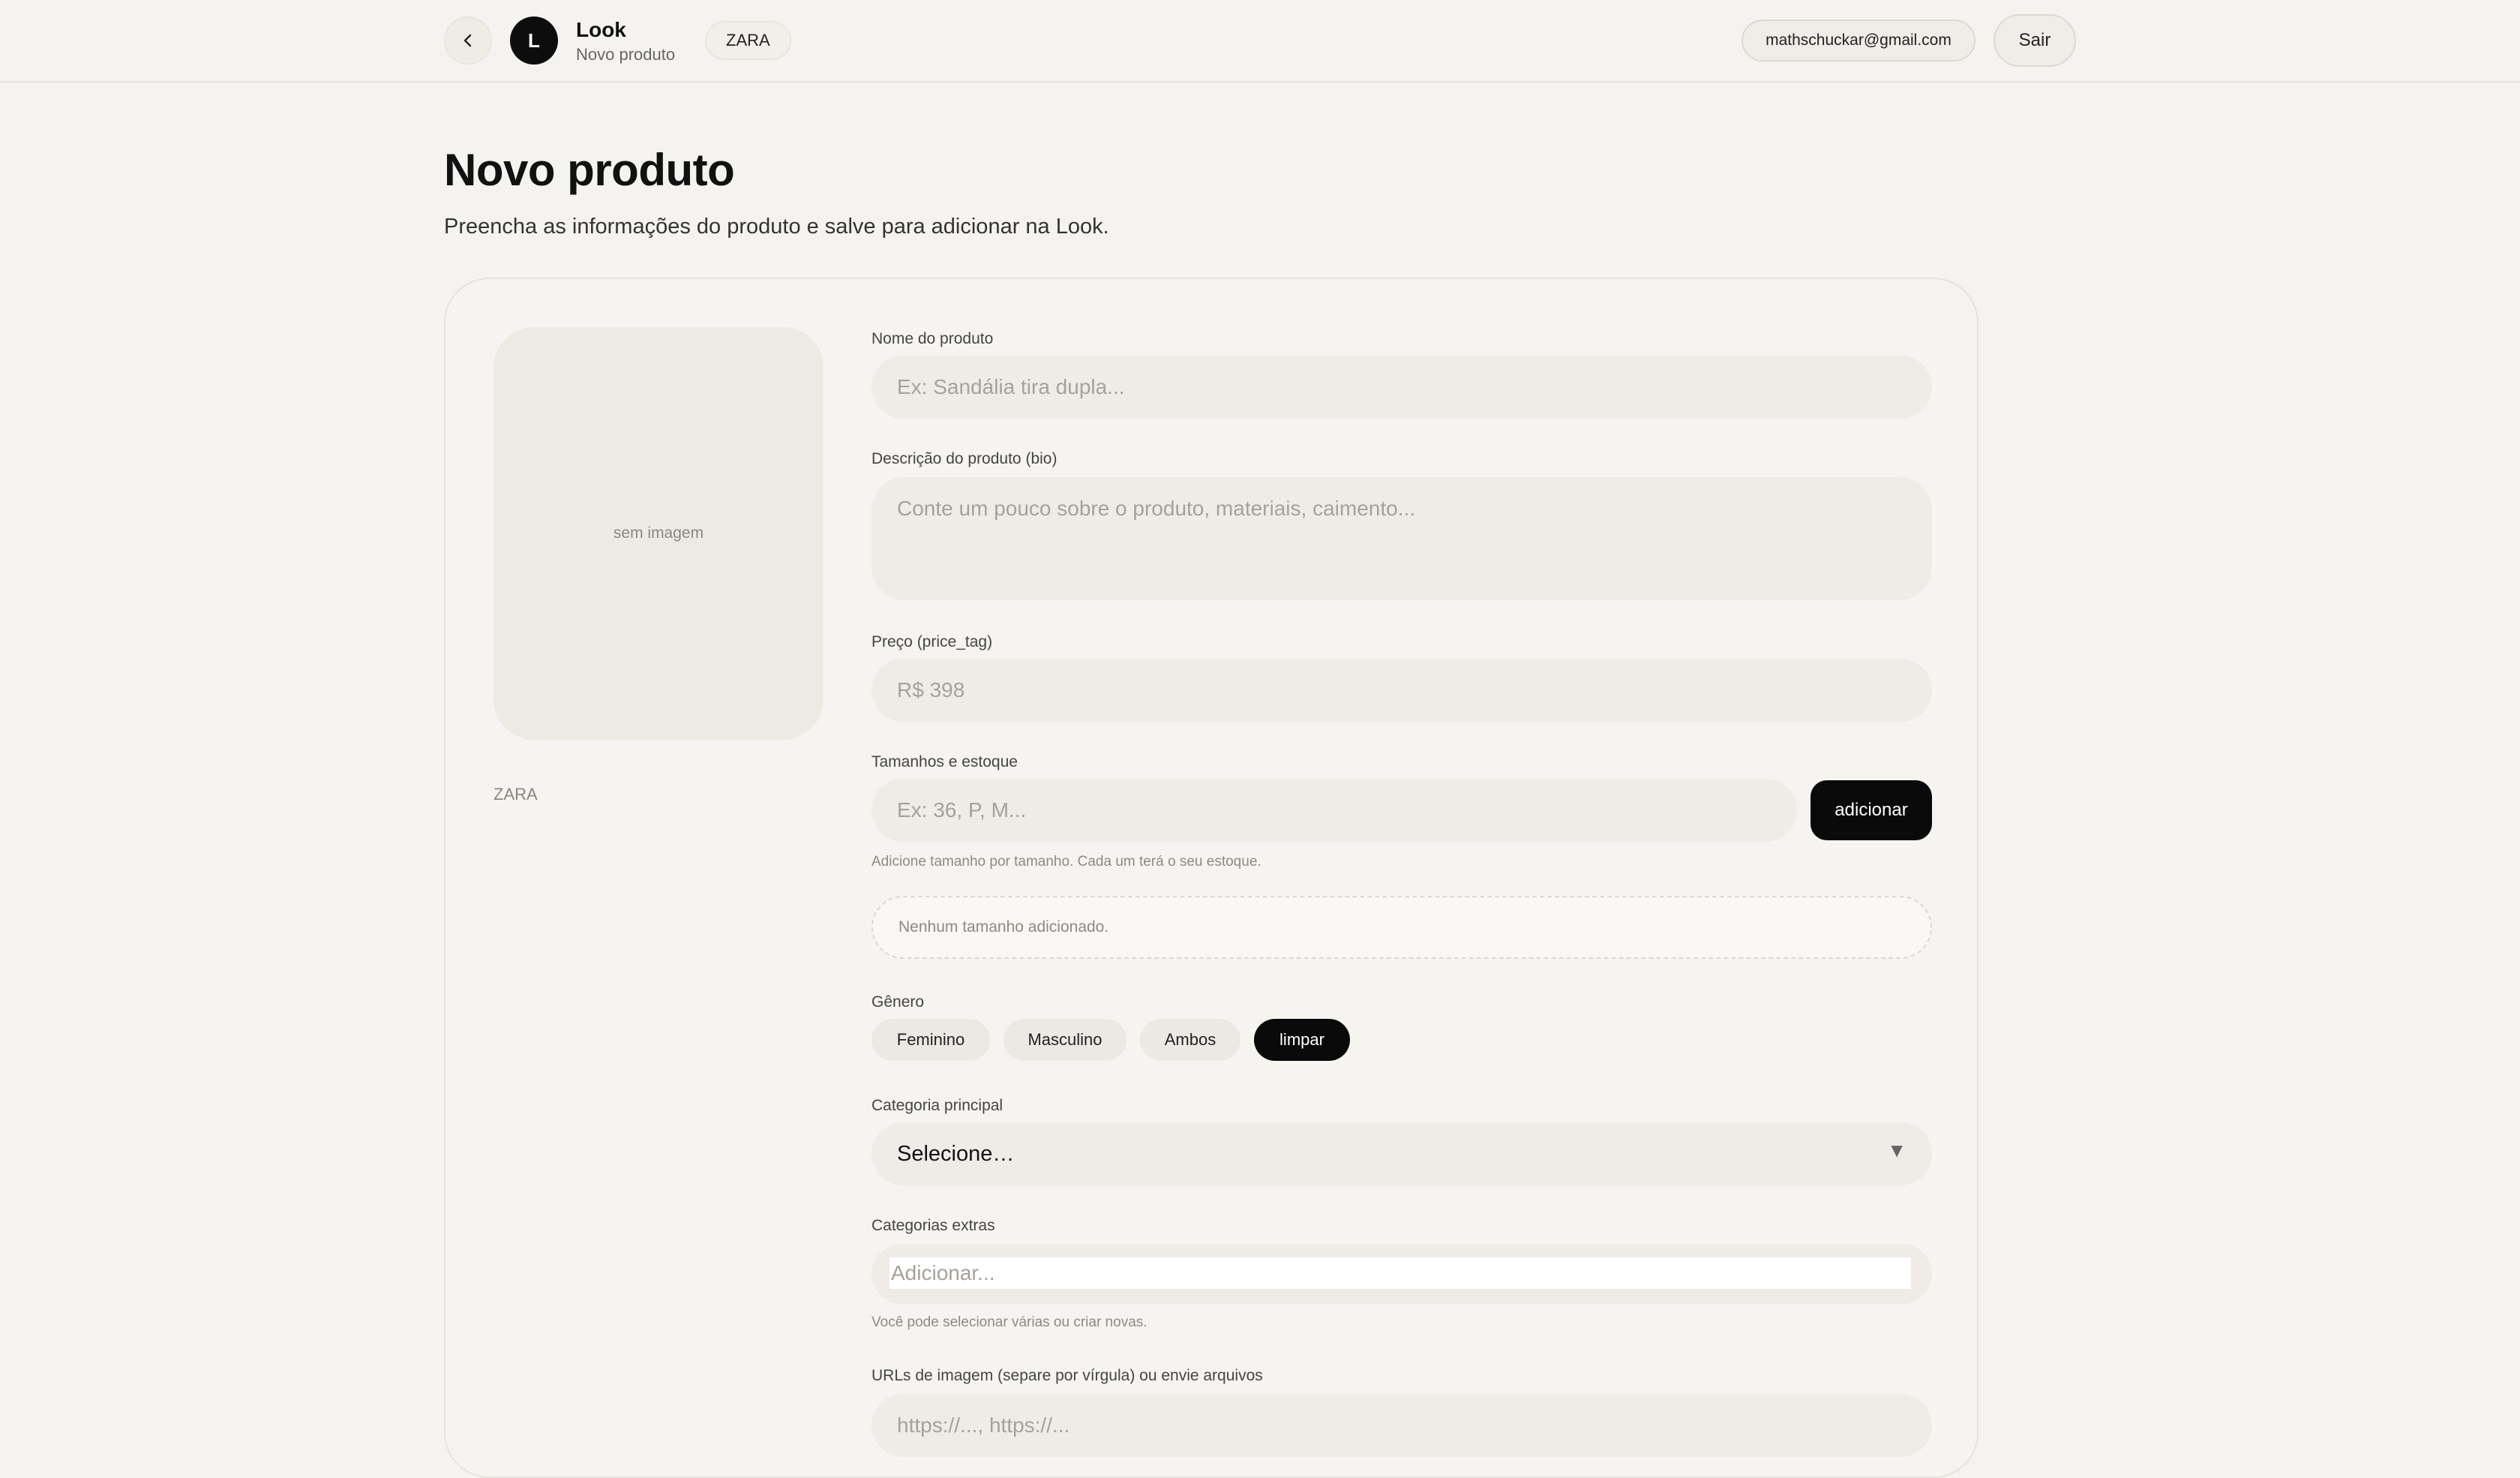 Image resolution: width=2520 pixels, height=1478 pixels. What do you see at coordinates (534, 41) in the screenshot?
I see `brand-avatar: L` at bounding box center [534, 41].